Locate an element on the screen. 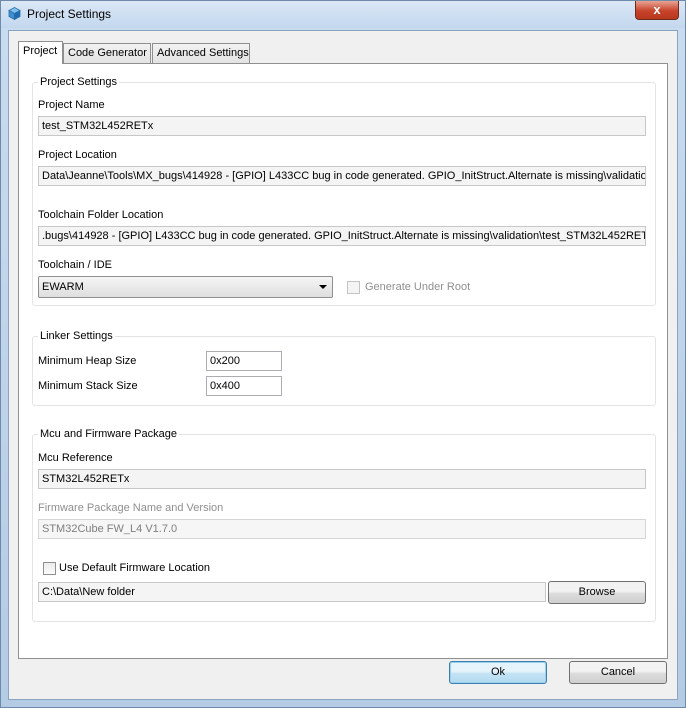 The height and width of the screenshot is (708, 686). firmware-package-field: STM32Cube FW_L4 V1.7.0 is located at coordinates (342, 529).